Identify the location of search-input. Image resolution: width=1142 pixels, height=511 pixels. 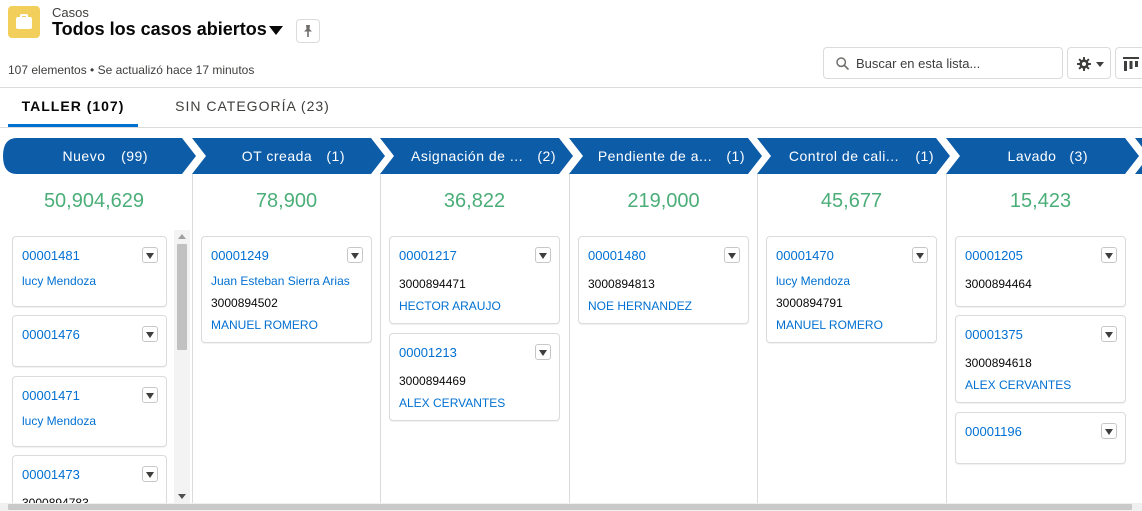
(956, 63).